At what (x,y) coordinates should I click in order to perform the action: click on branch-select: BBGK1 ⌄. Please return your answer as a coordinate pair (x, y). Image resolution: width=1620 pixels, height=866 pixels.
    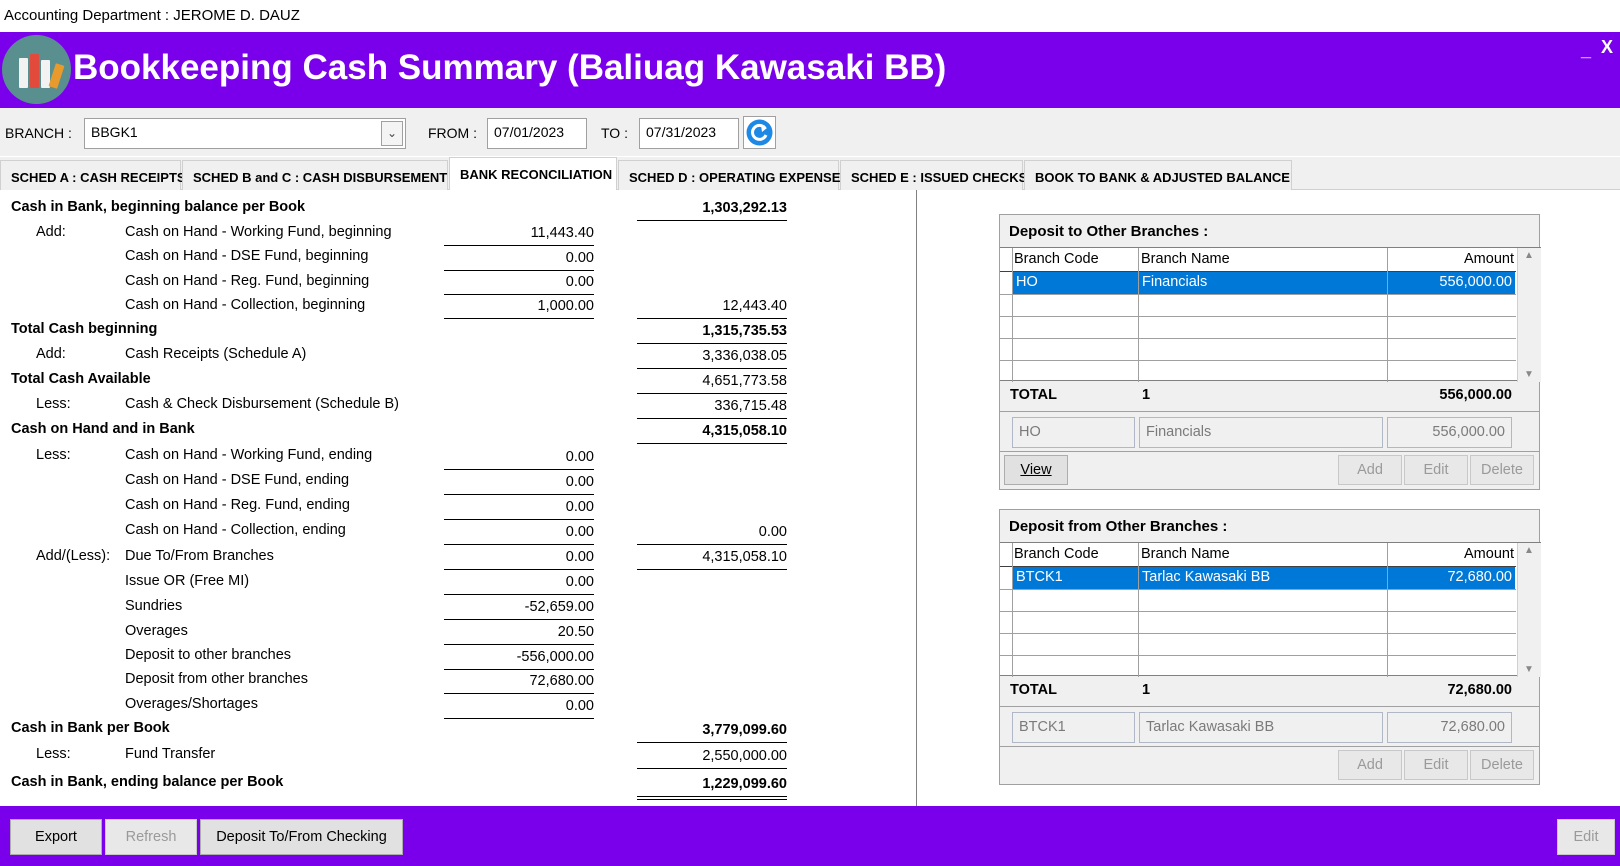
    Looking at the image, I should click on (245, 133).